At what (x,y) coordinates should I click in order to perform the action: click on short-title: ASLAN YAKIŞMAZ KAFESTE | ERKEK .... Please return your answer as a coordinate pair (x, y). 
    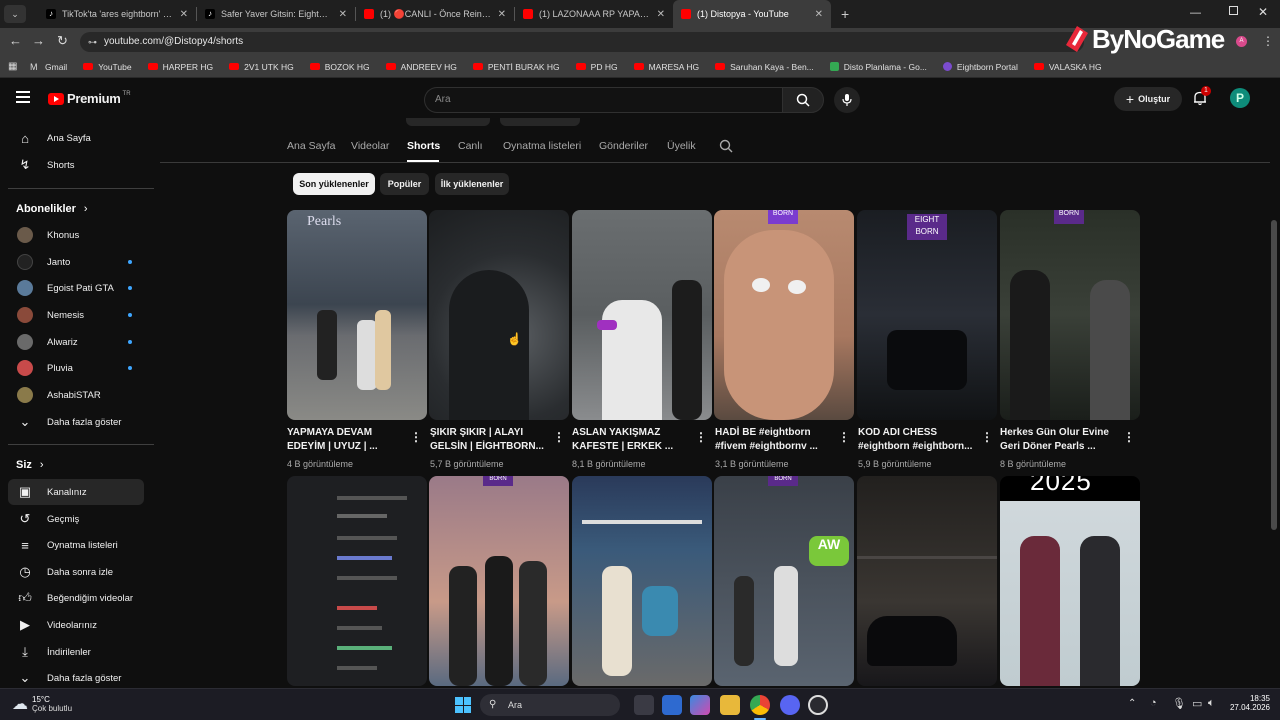
    Looking at the image, I should click on (633, 440).